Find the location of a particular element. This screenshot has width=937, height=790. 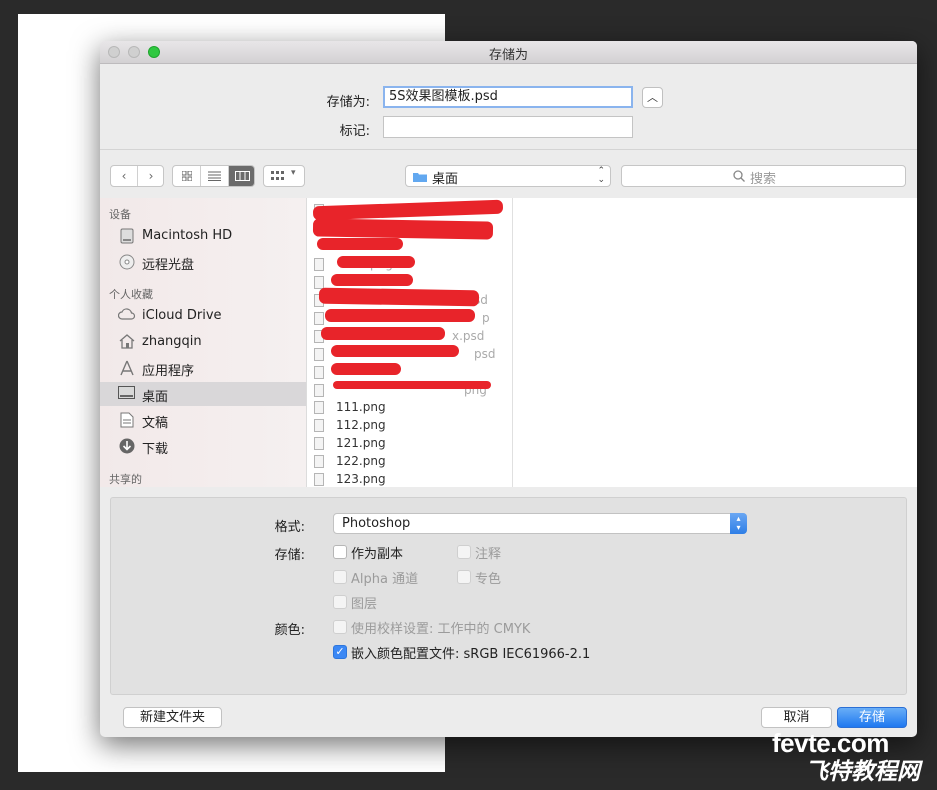

filename-input: 5S效果图模板.psd is located at coordinates (508, 97).